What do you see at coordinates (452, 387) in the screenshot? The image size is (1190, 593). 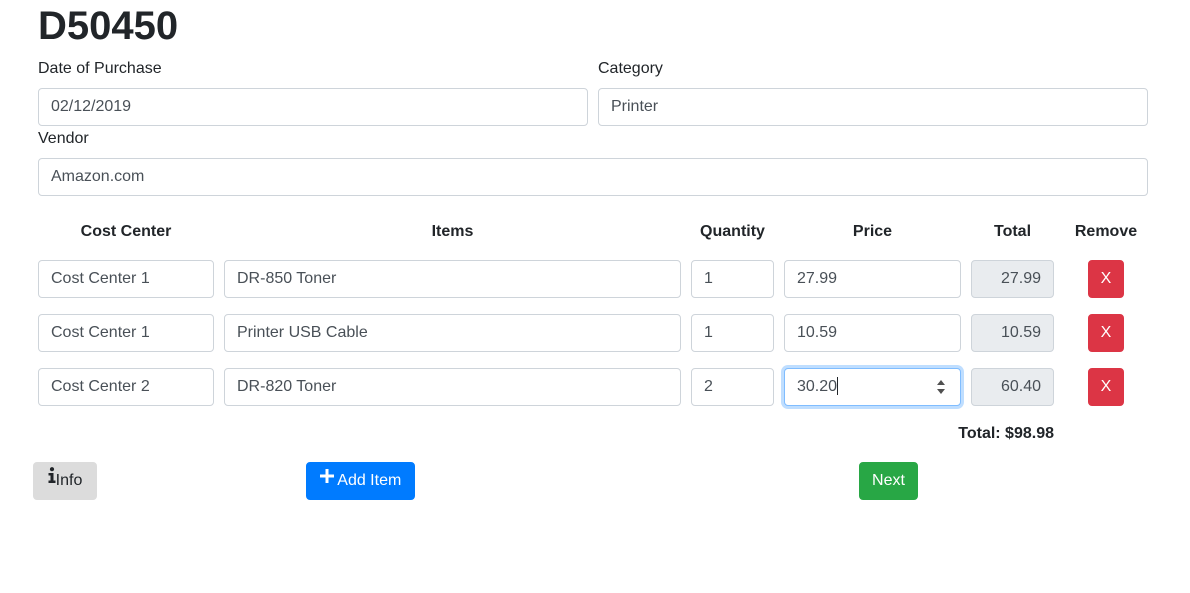 I see `item-input: DR-820 Toner` at bounding box center [452, 387].